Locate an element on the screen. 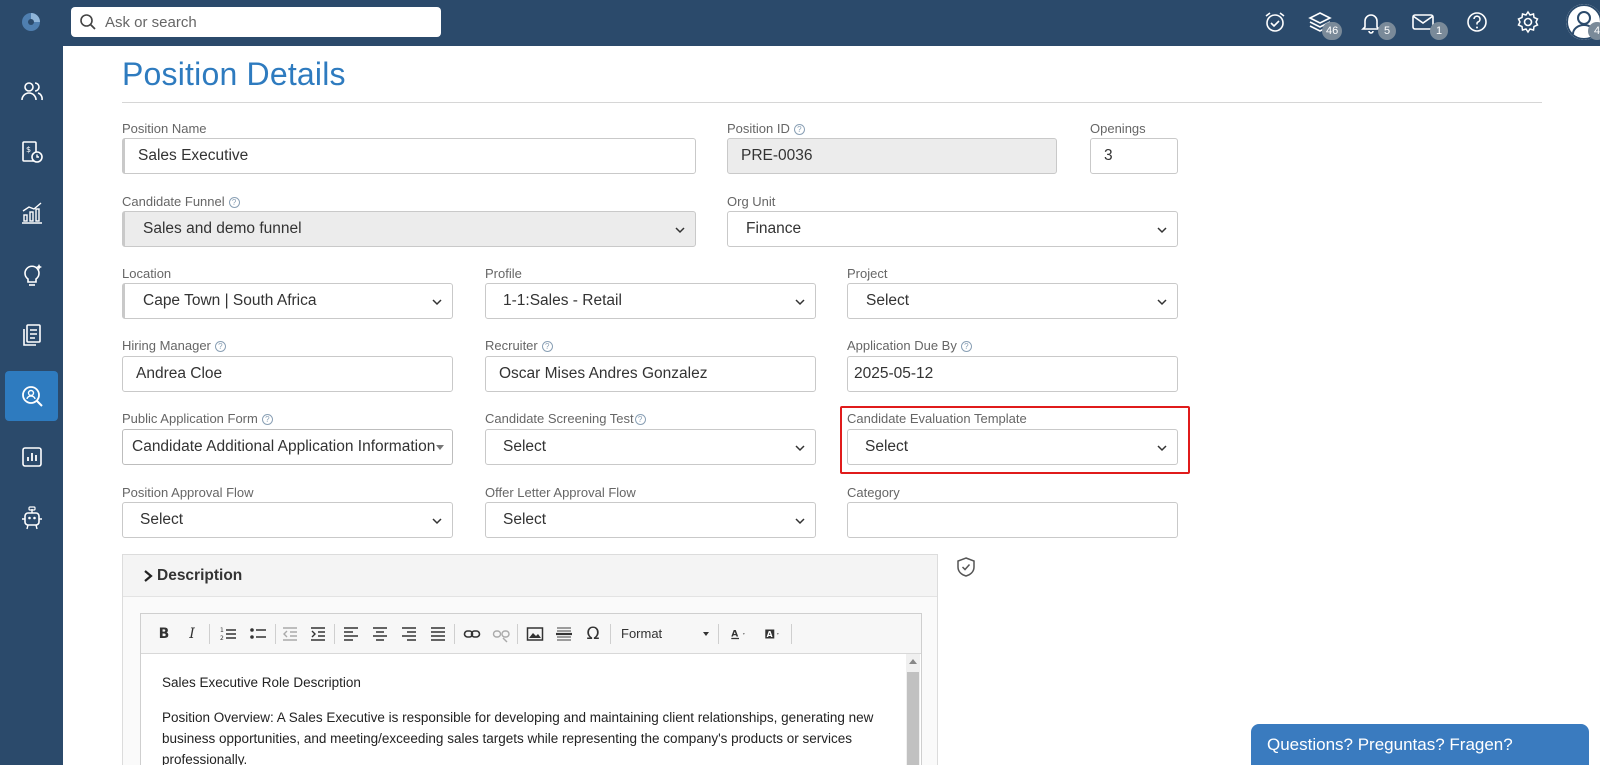 This screenshot has width=1600, height=765. sidebar-item-payroll: $ is located at coordinates (31, 152).